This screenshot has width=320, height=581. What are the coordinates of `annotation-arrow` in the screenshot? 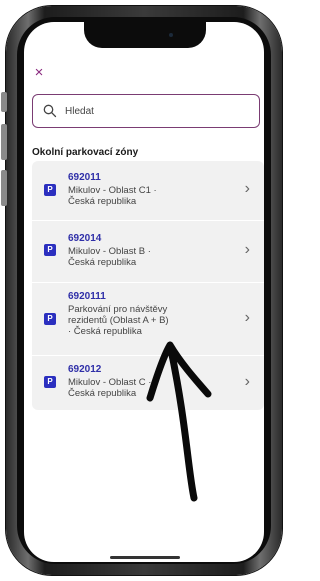 It's located at (179, 421).